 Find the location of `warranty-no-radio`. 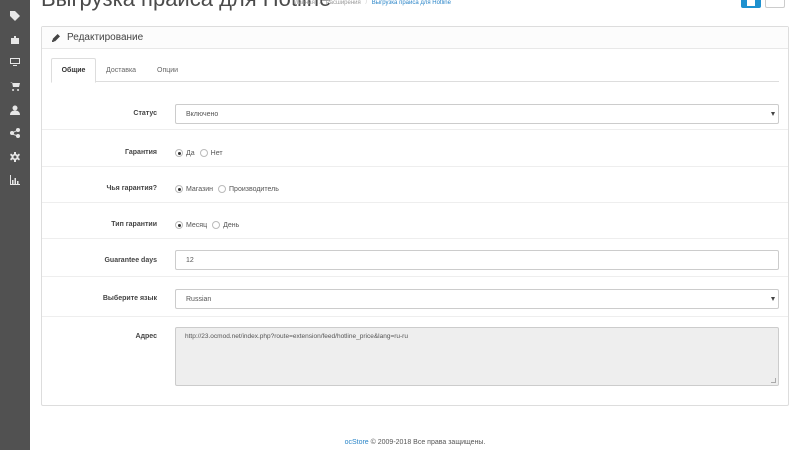

warranty-no-radio is located at coordinates (203, 153).